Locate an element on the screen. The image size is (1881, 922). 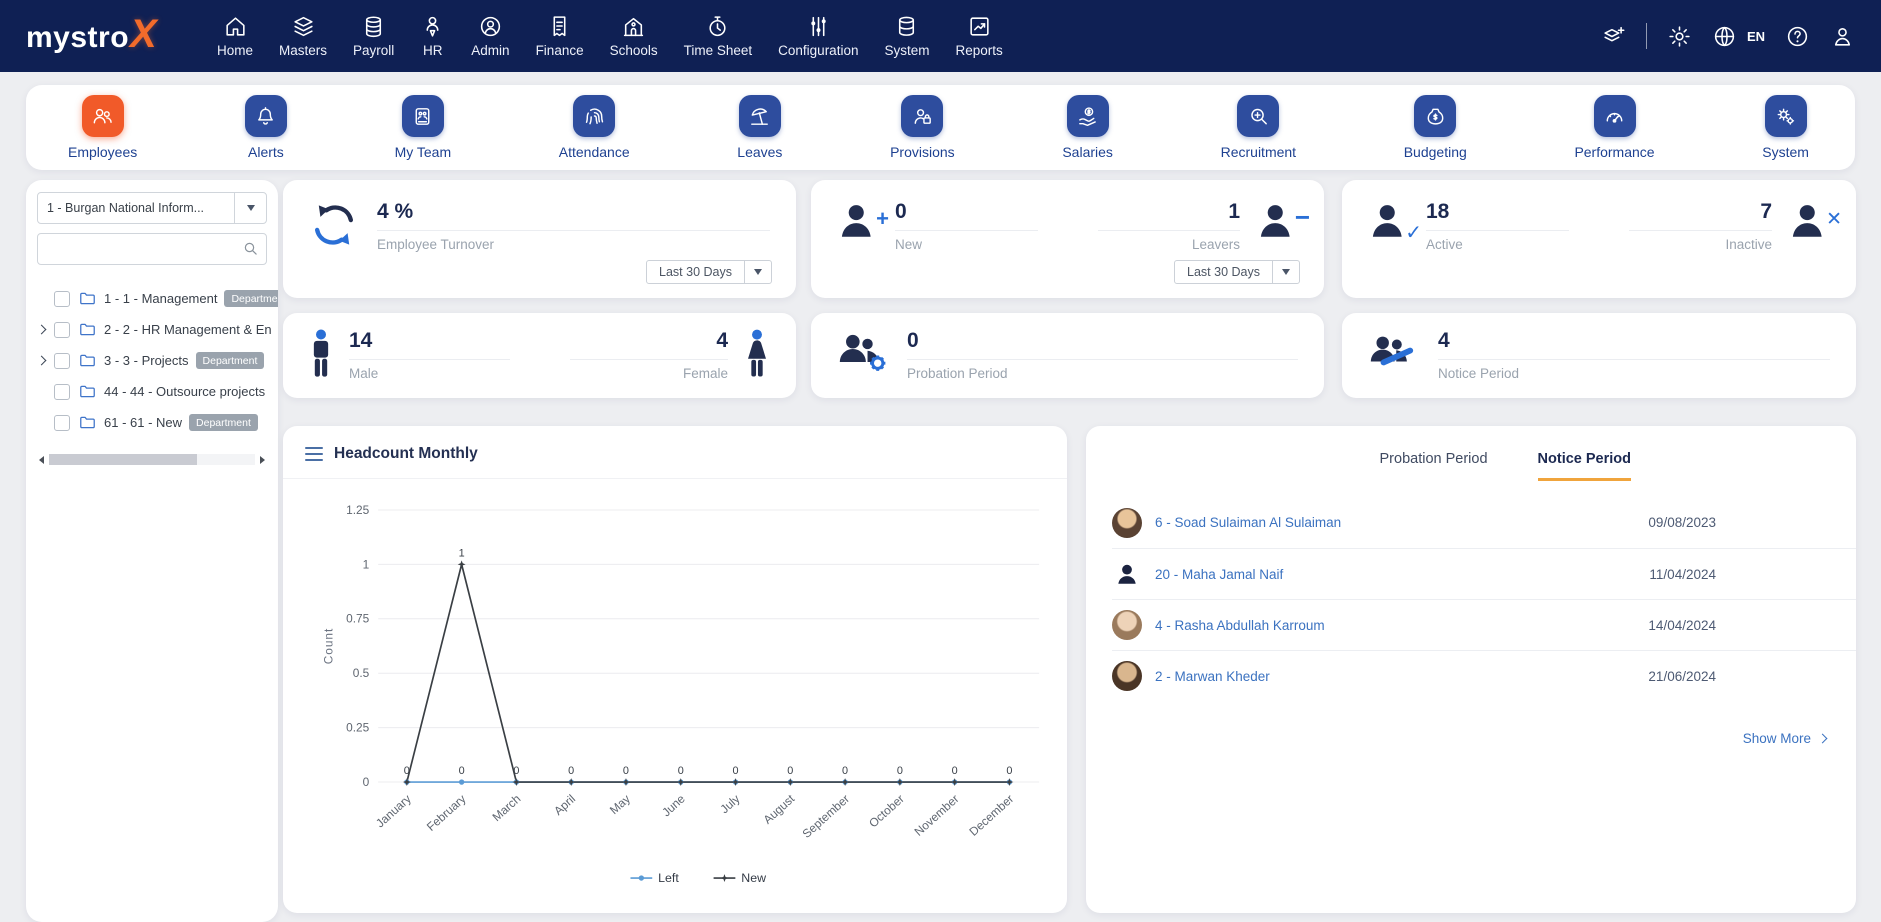
svg-text: 1 is located at coordinates (462, 553).